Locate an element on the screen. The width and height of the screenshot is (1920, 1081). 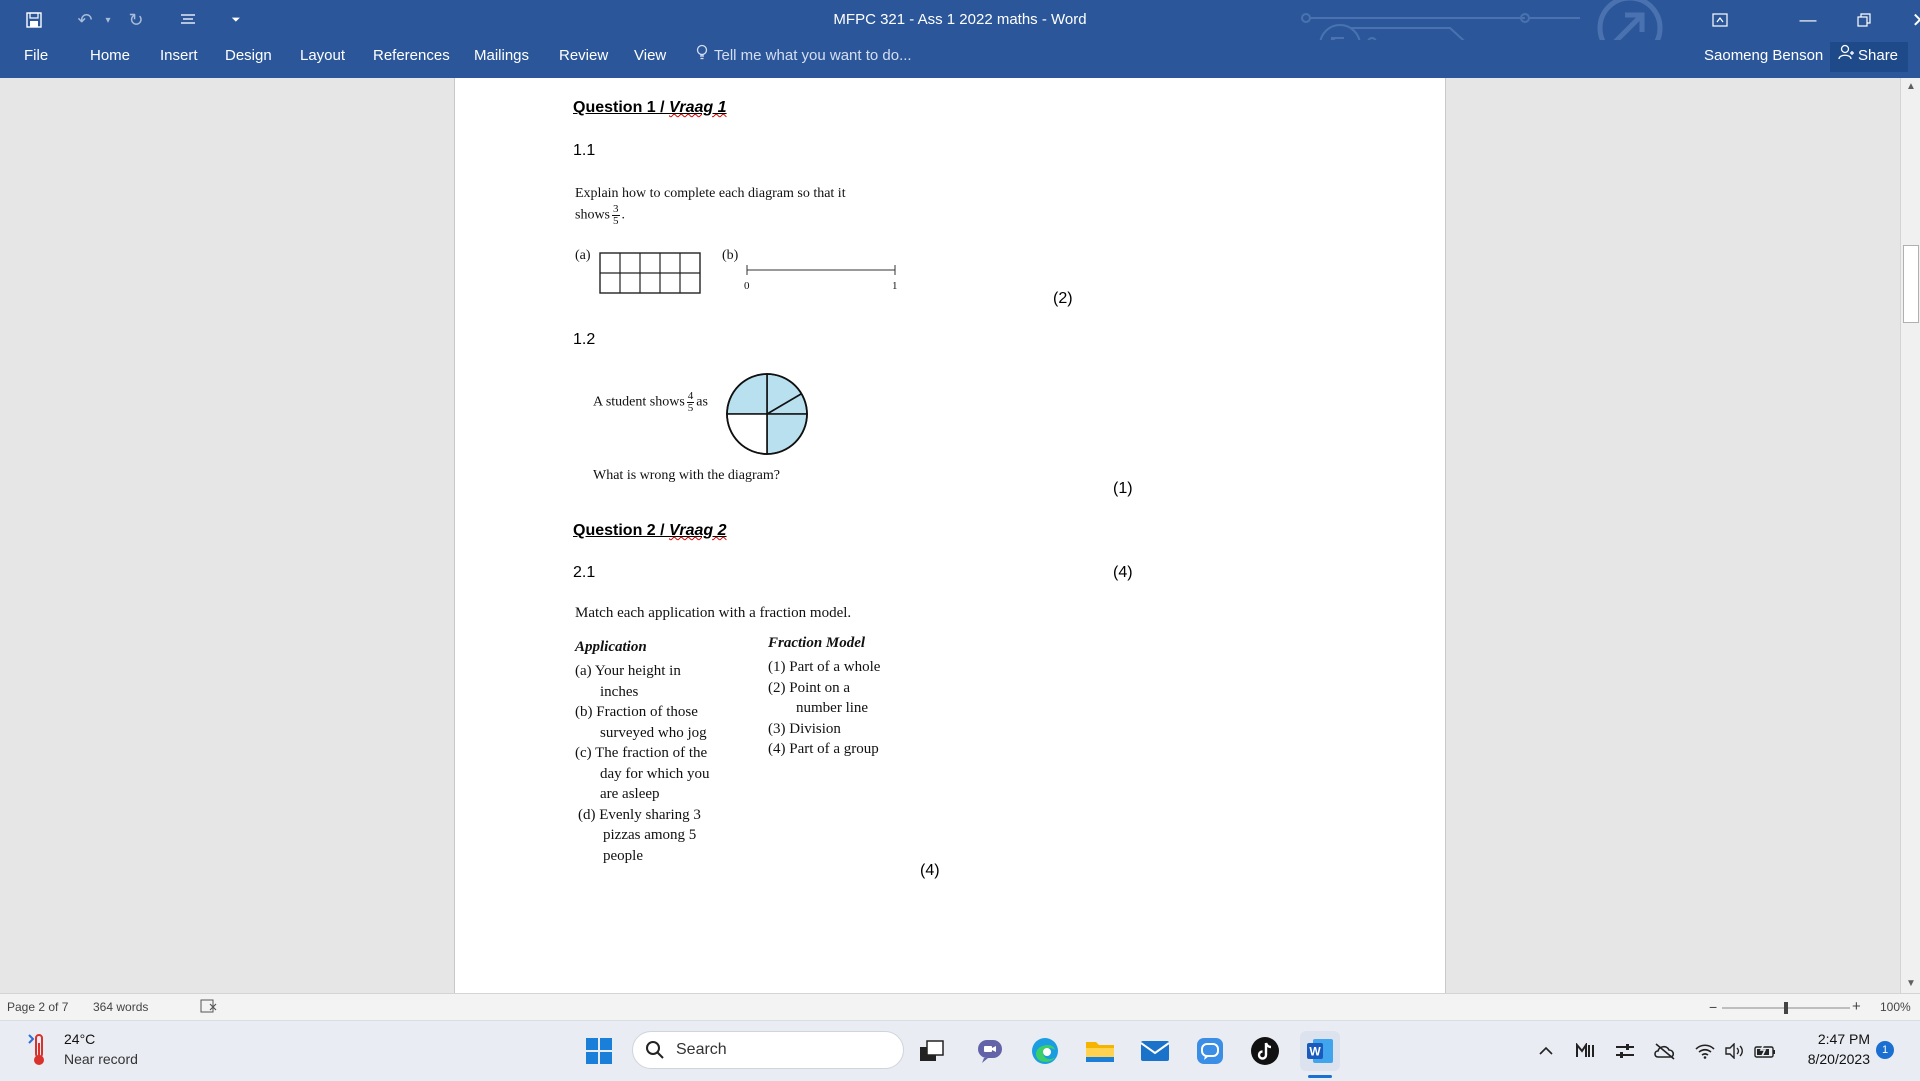
page-count: Page 2 of 7 is located at coordinates (37, 1007).